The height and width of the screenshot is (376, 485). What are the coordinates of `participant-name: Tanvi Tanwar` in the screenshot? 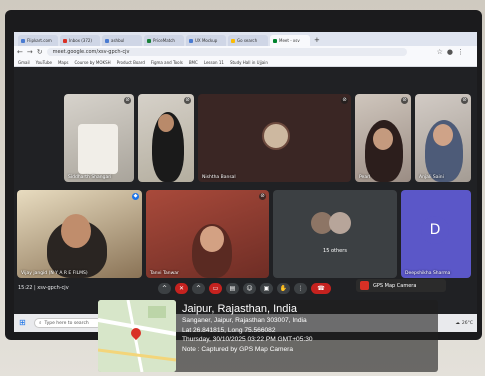 It's located at (164, 273).